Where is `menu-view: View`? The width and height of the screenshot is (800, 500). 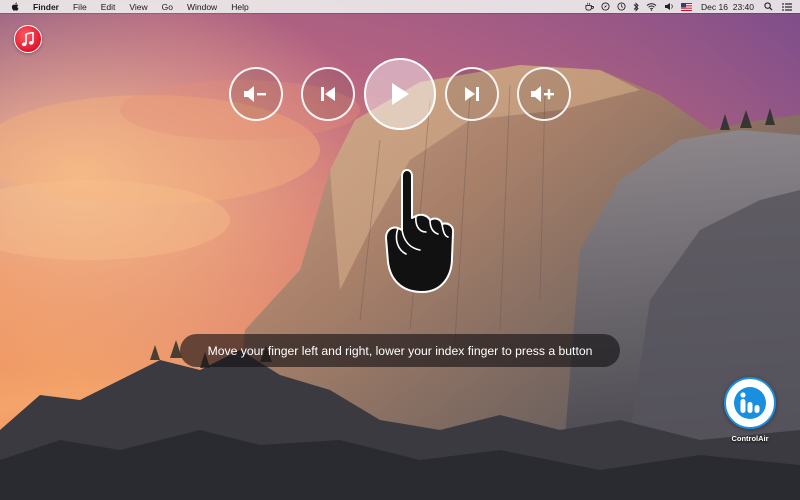 menu-view: View is located at coordinates (138, 7).